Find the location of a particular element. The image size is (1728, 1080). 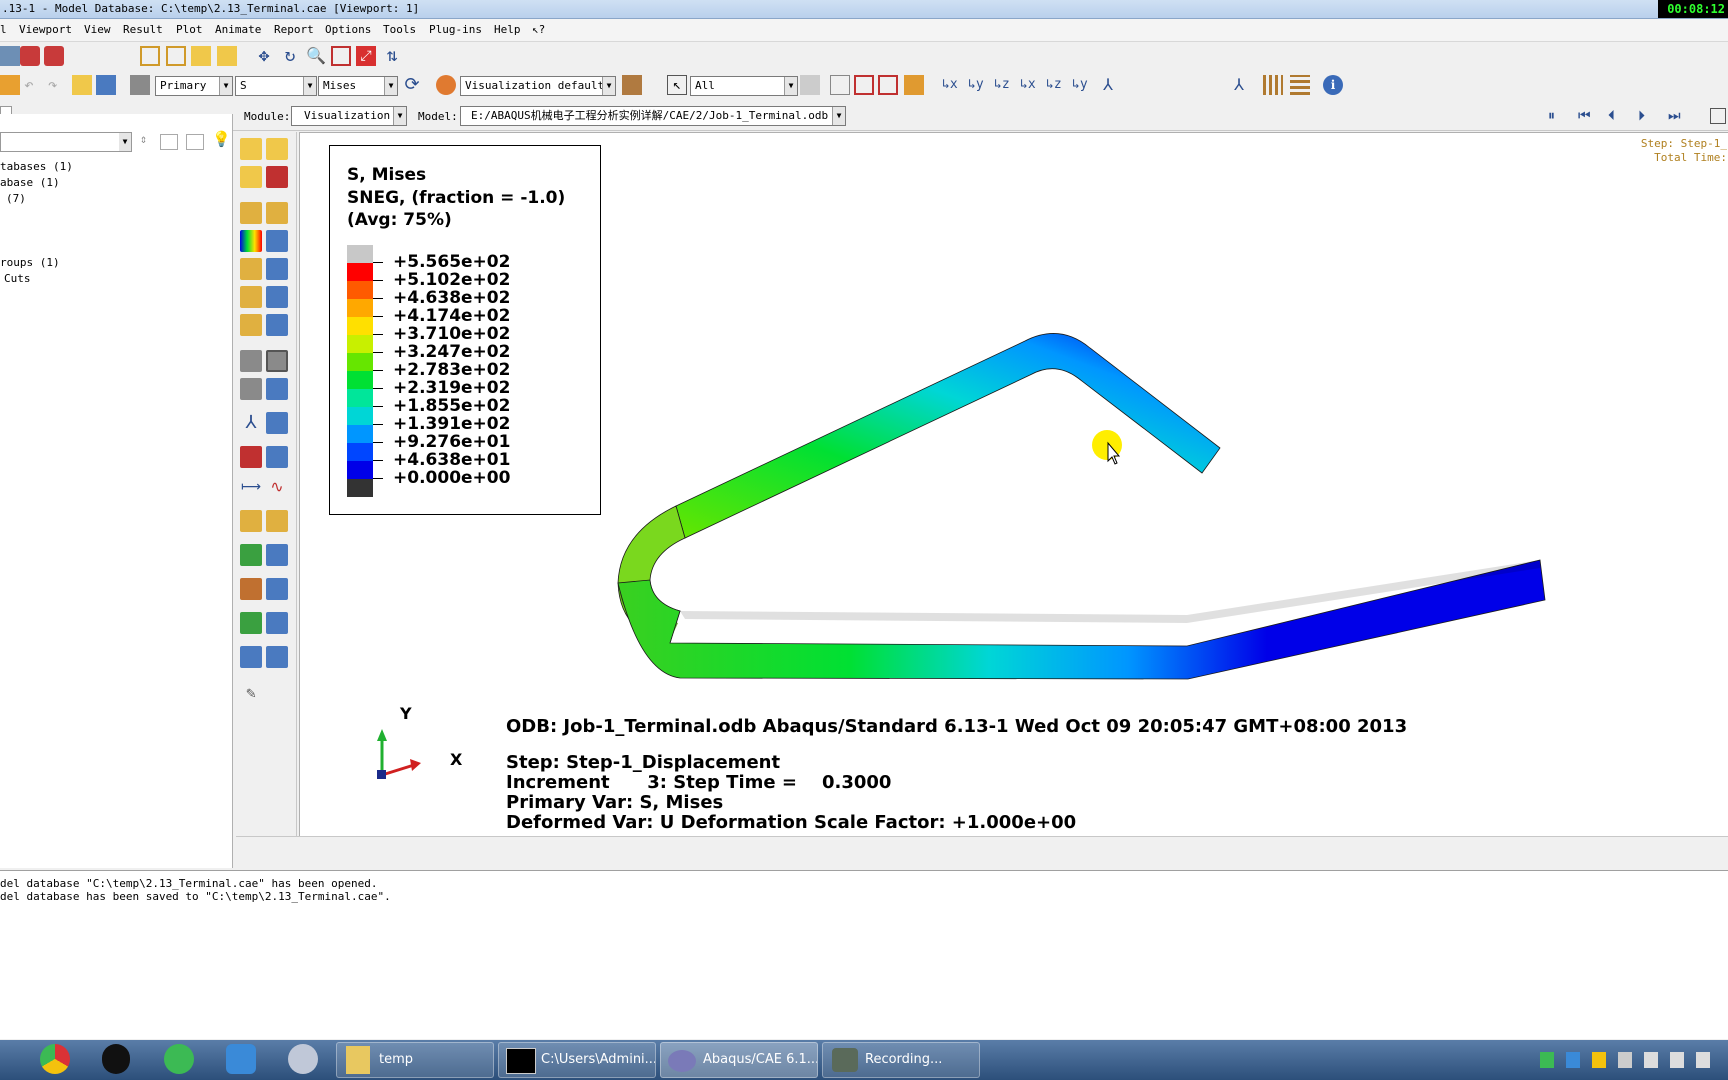

material-orientation-icon is located at coordinates (251, 269).